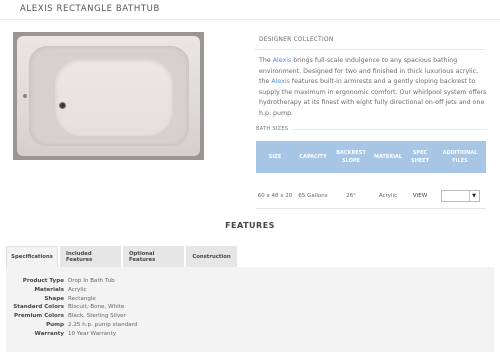 This screenshot has width=500, height=352. I want to click on tub-overflow, so click(25, 96).